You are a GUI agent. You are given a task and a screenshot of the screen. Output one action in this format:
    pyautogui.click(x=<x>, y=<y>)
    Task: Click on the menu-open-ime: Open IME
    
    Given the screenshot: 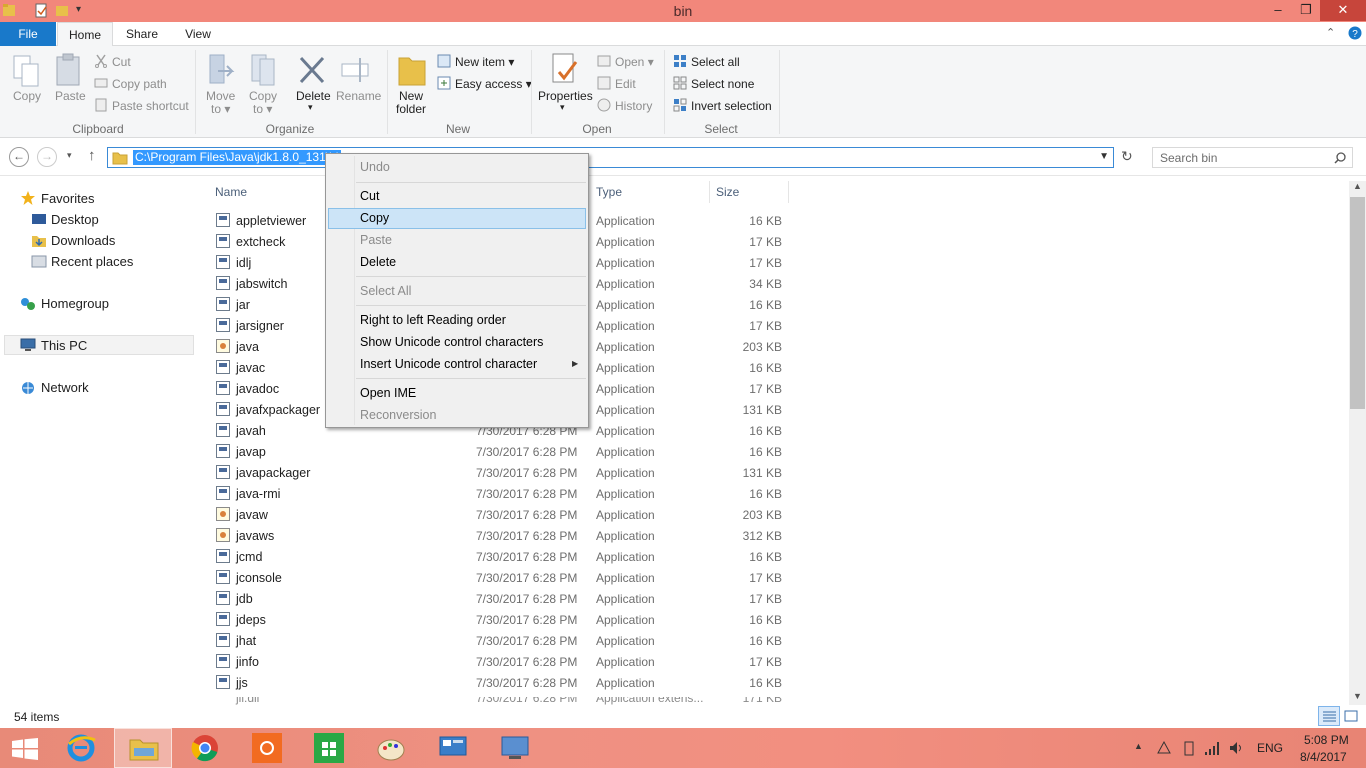 What is the action you would take?
    pyautogui.click(x=388, y=393)
    